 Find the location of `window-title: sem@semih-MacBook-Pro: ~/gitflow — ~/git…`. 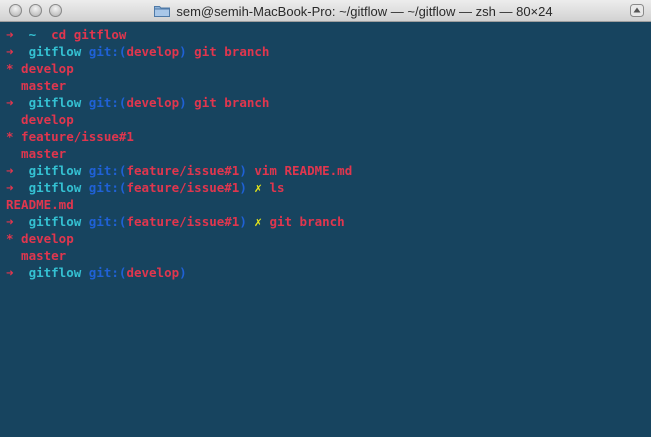

window-title: sem@semih-MacBook-Pro: ~/gitflow — ~/git… is located at coordinates (364, 11).